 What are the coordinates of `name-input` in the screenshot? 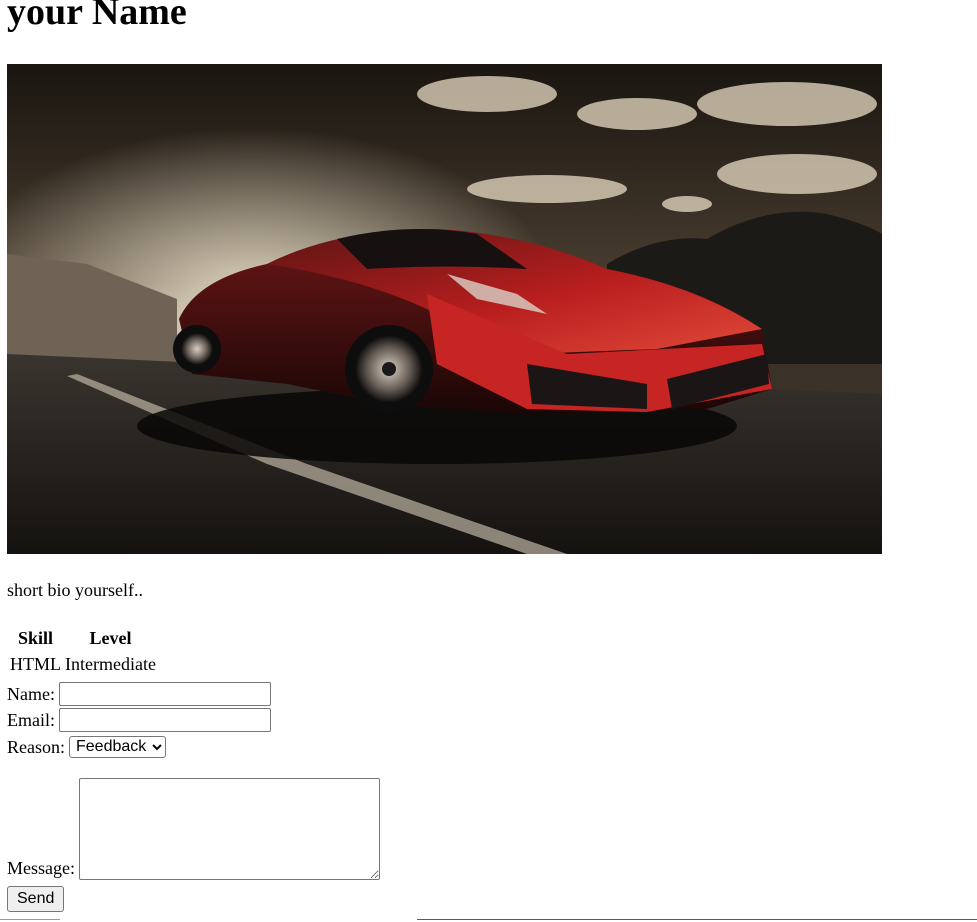 It's located at (164, 693).